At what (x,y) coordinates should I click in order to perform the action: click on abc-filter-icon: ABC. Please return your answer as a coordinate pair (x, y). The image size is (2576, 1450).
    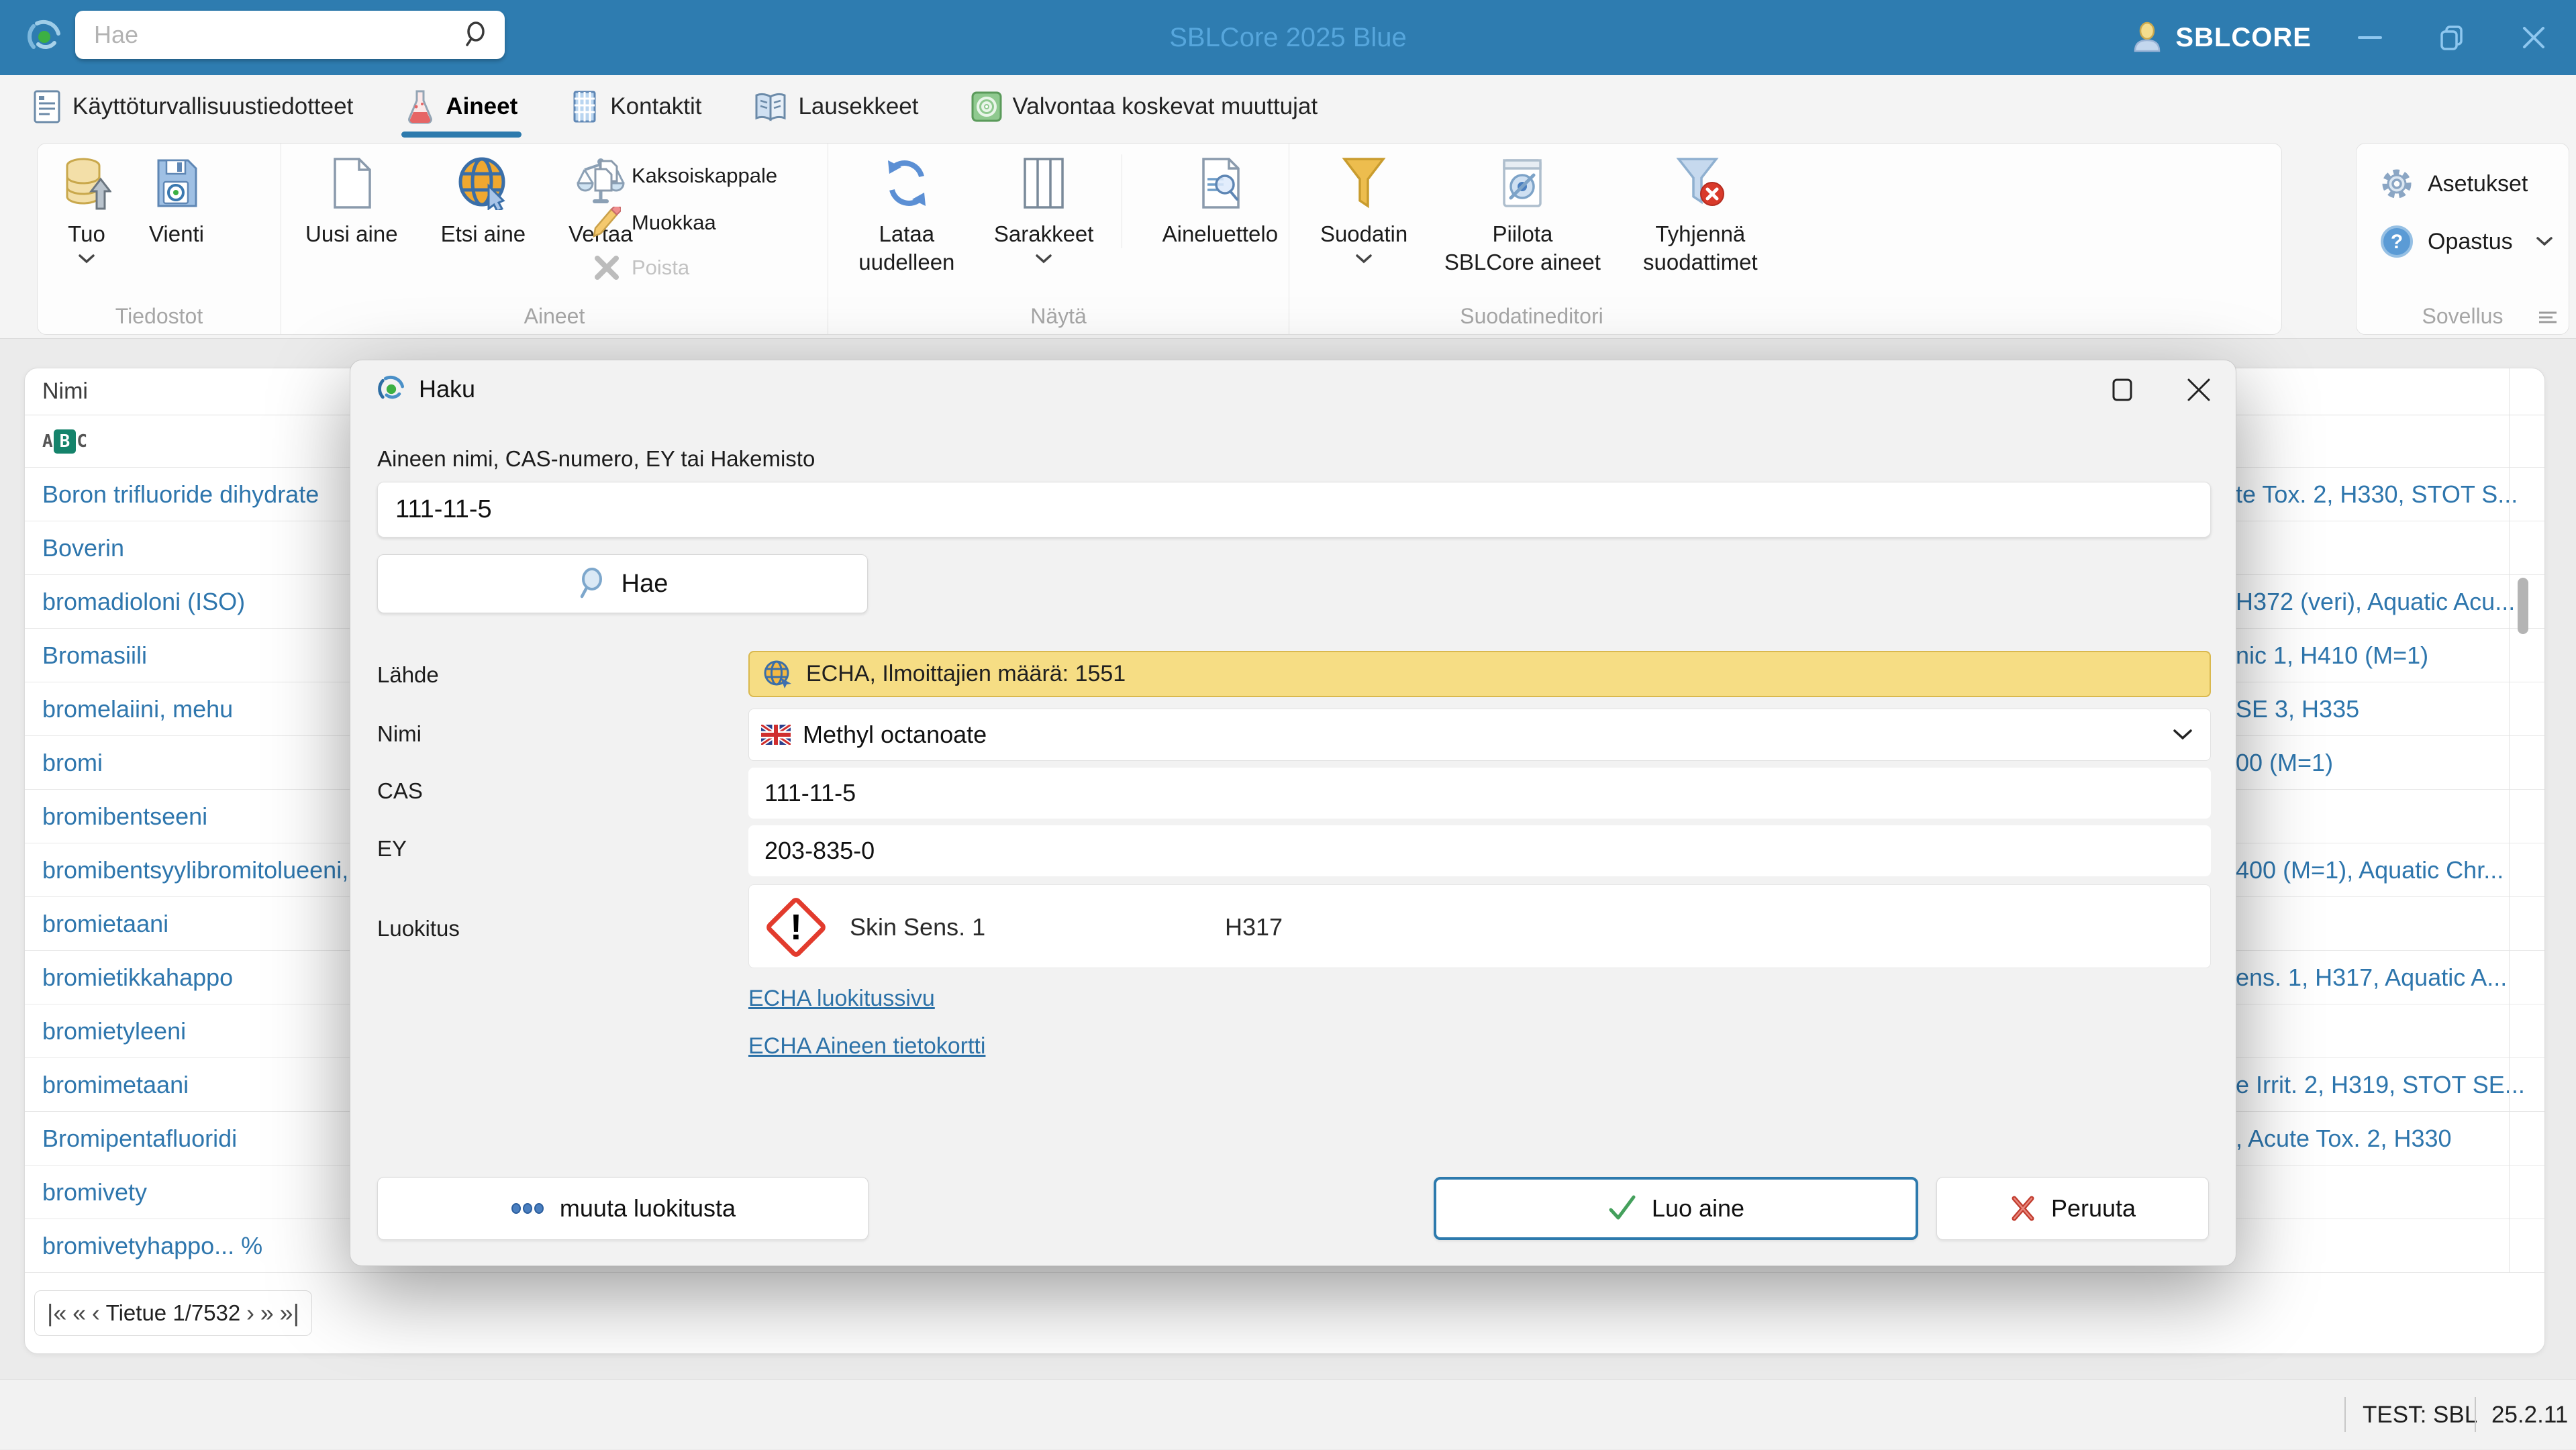
    Looking at the image, I should click on (64, 441).